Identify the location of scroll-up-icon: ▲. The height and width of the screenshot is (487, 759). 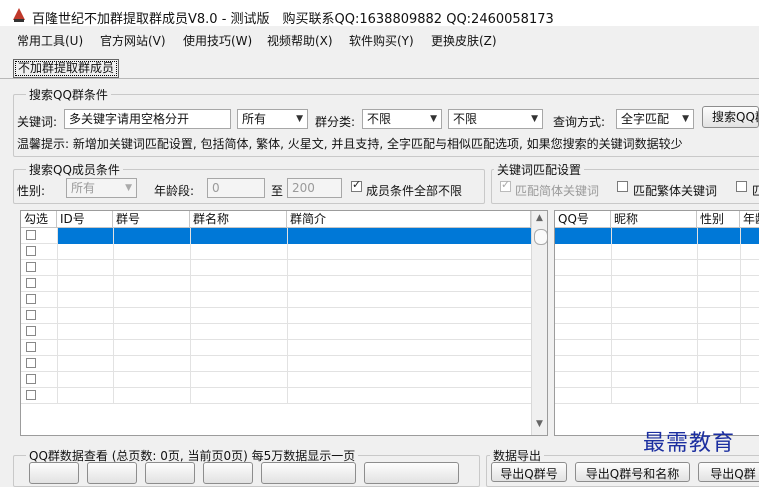
(539, 218).